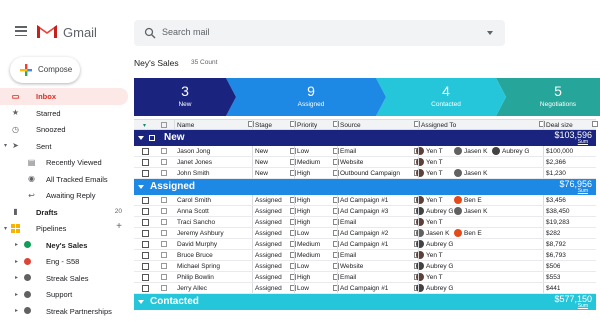  I want to click on main-menu-icon, so click(21, 31).